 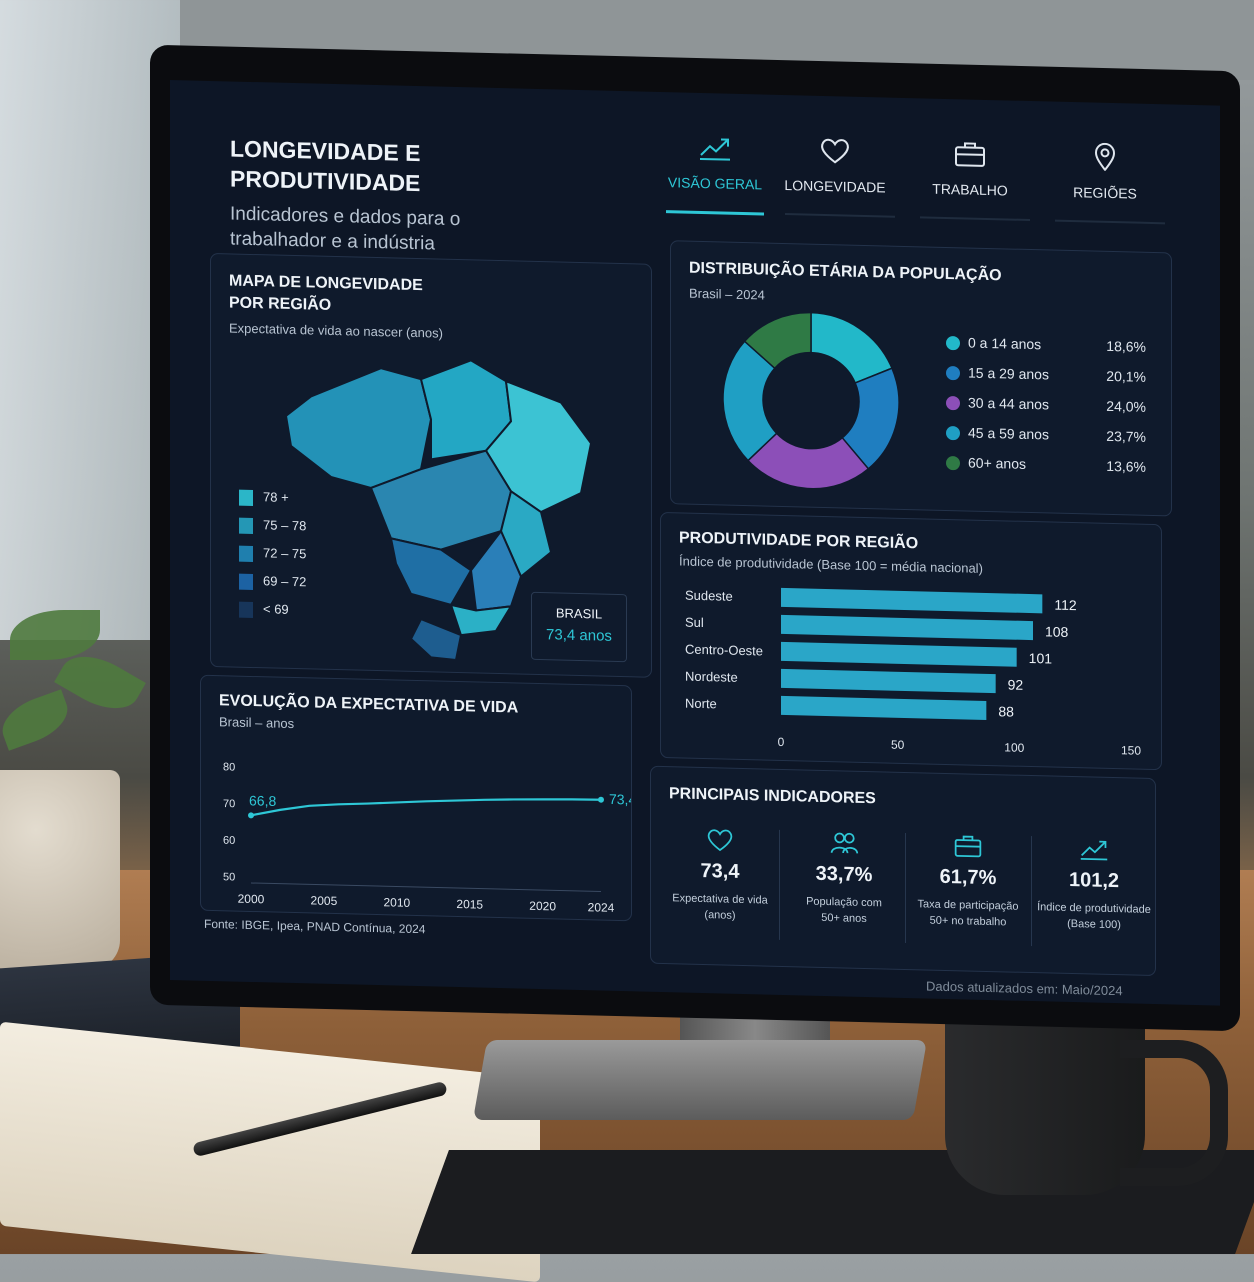 What do you see at coordinates (997, 463) in the screenshot?
I see `distribution-label: 60+ anos` at bounding box center [997, 463].